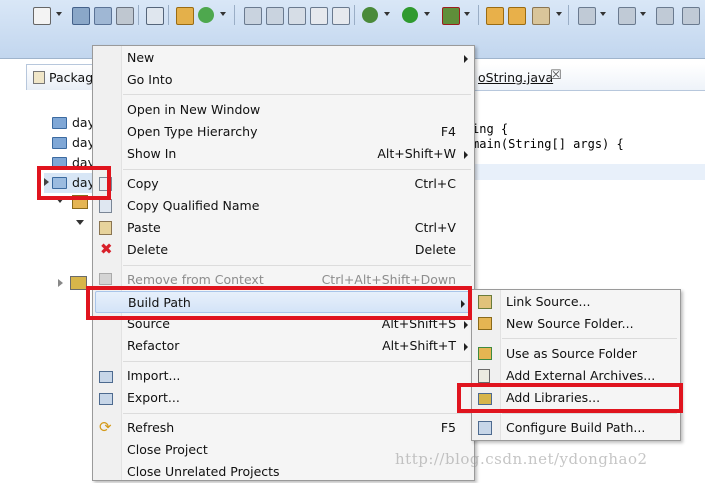 Image resolution: width=705 pixels, height=483 pixels. I want to click on collapsed-arrow-icon, so click(60, 283).